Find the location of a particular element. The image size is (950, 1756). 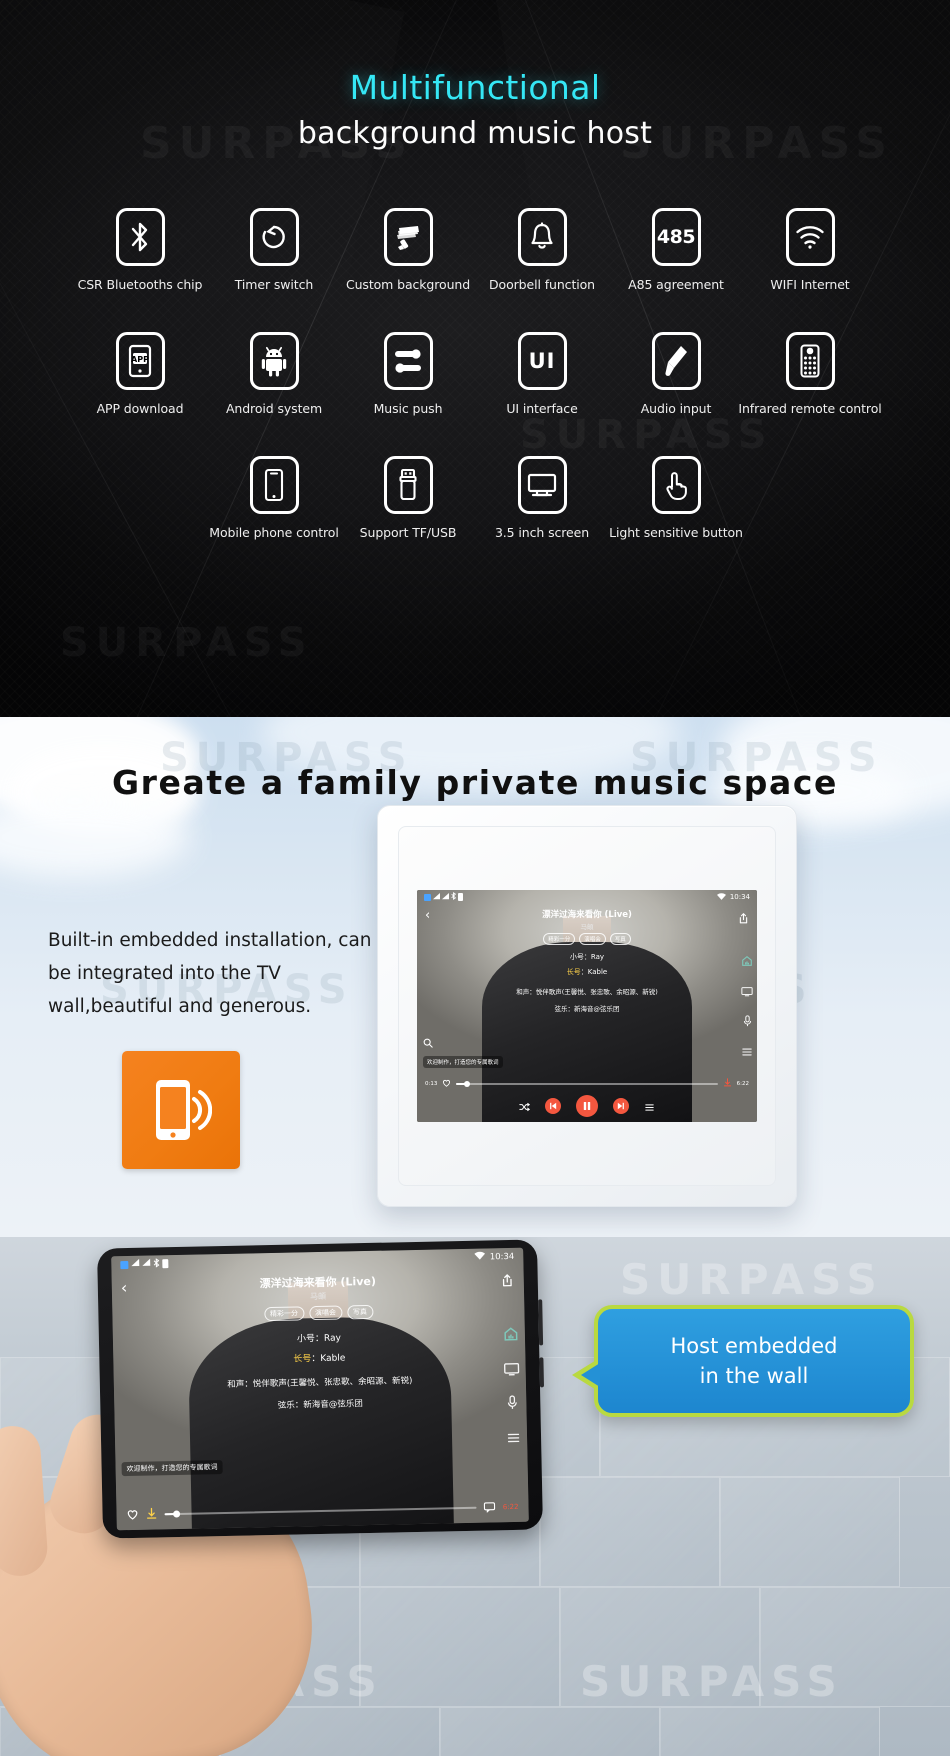

usb-drive-icon is located at coordinates (408, 485).